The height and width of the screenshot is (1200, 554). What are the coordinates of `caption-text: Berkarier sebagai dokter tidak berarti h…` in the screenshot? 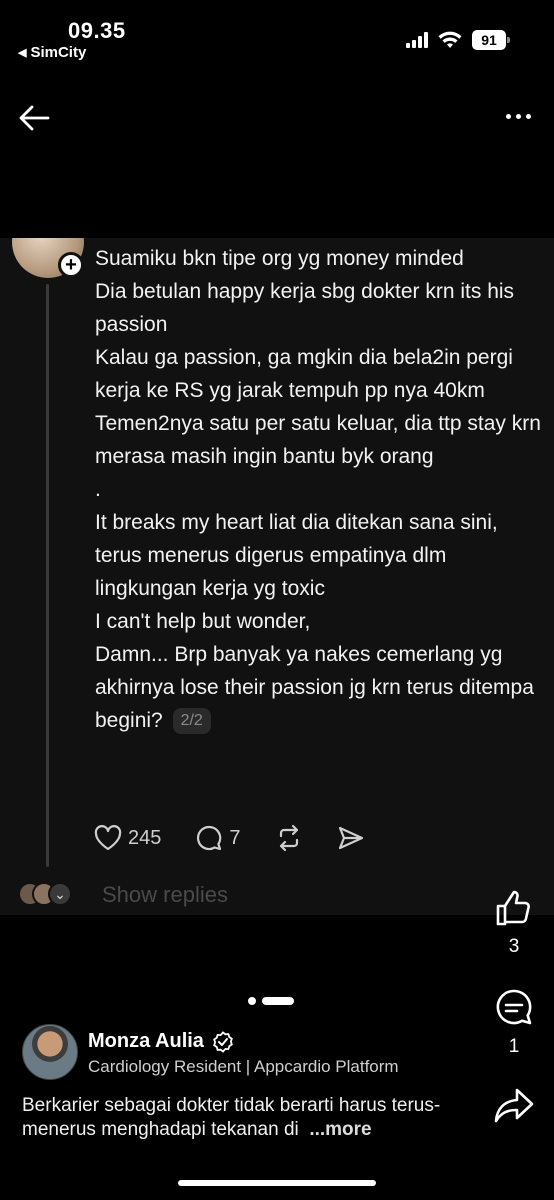 It's located at (231, 1117).